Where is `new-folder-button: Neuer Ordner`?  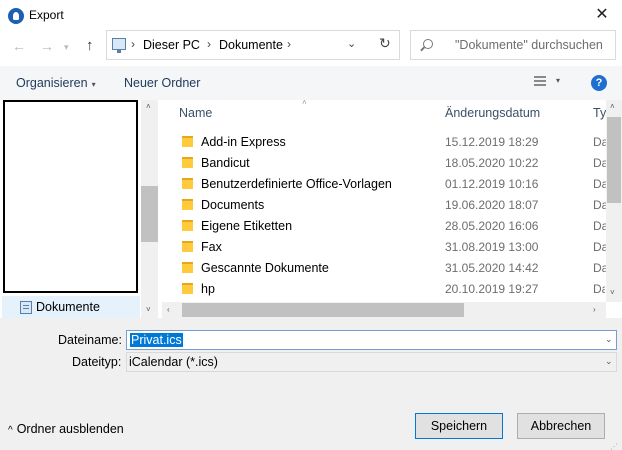 new-folder-button: Neuer Ordner is located at coordinates (162, 83).